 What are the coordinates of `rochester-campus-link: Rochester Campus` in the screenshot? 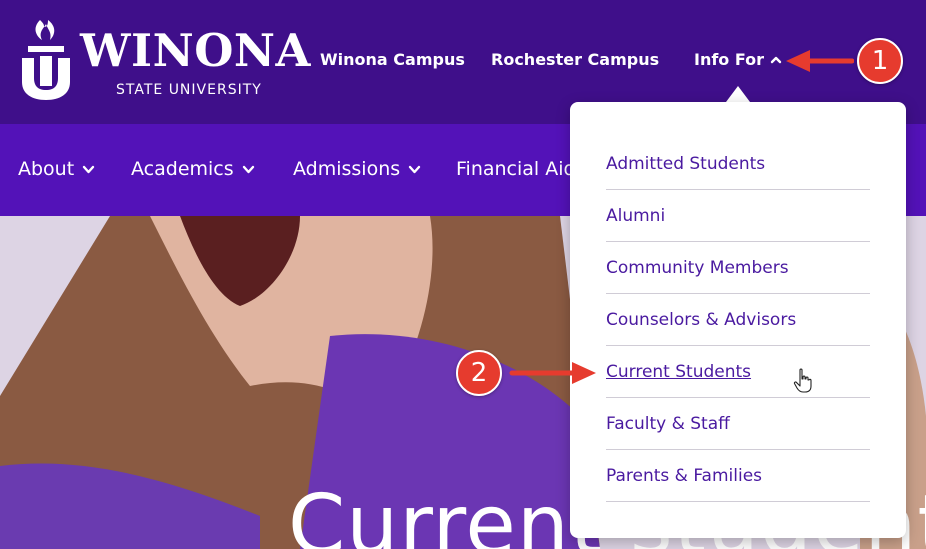 It's located at (575, 59).